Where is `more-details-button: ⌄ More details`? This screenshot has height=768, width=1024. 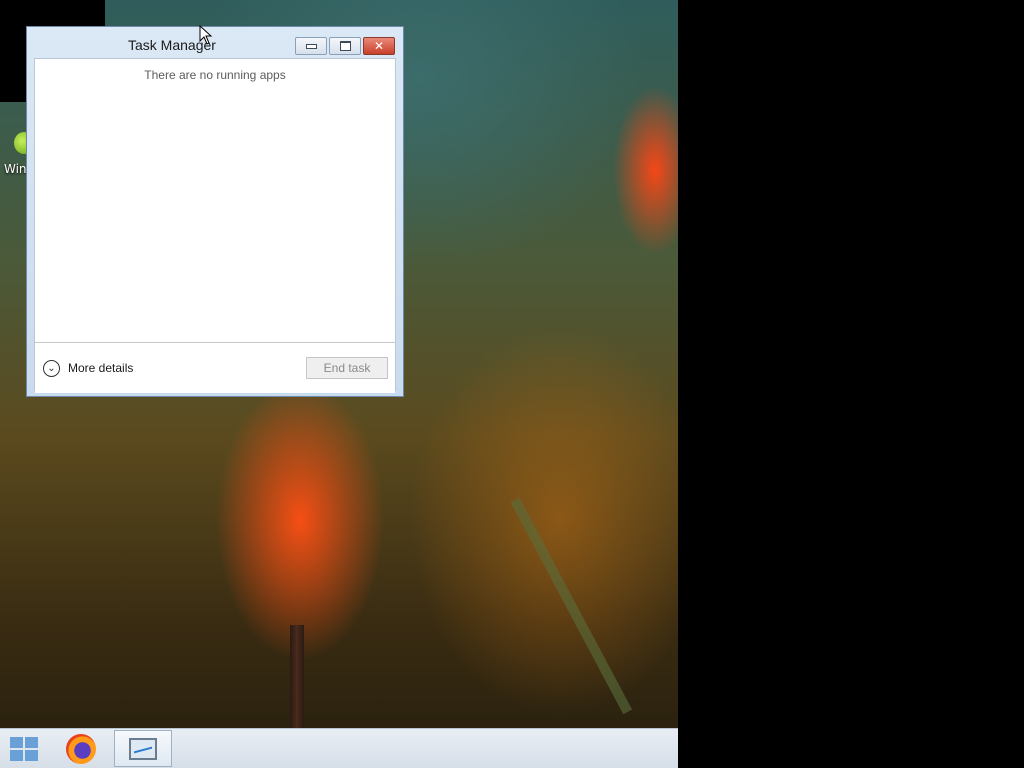 more-details-button: ⌄ More details is located at coordinates (88, 368).